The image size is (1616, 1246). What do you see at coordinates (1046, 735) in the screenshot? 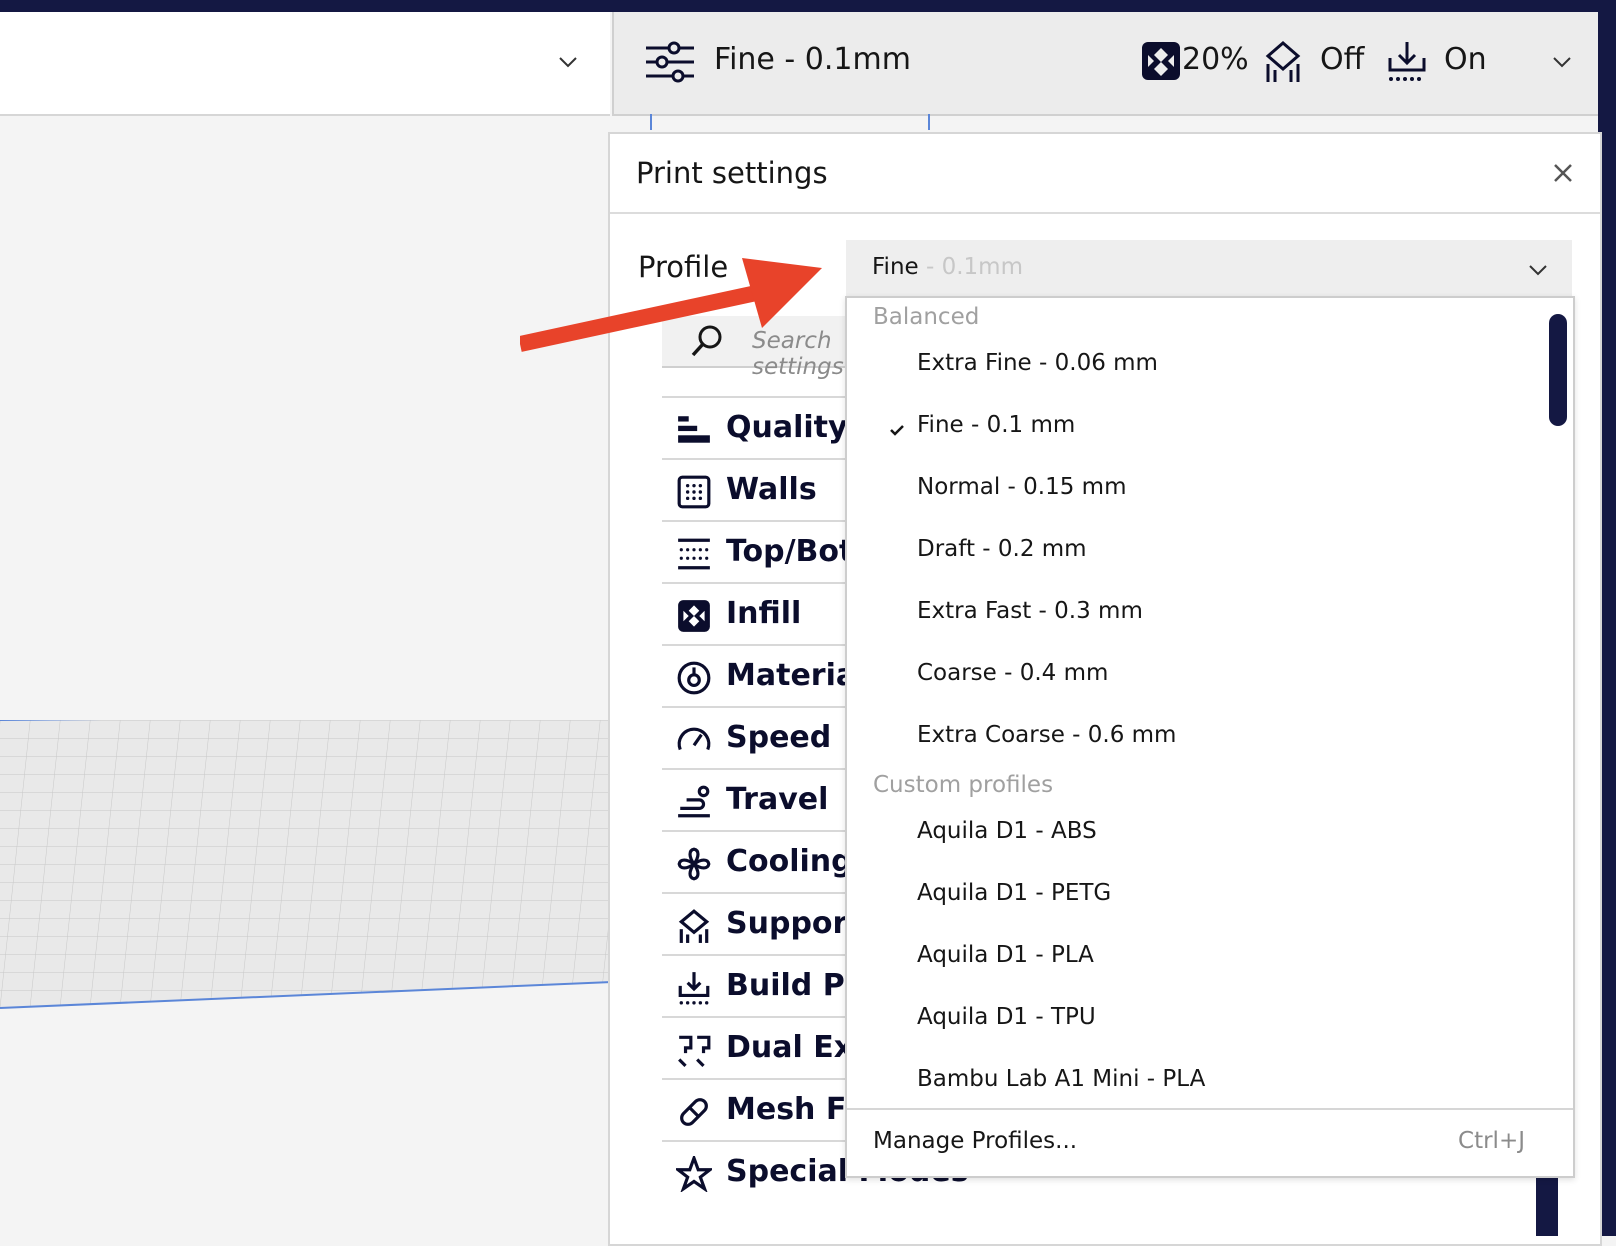
I see `profile-option: Extra Coarse - 0.6 mm` at bounding box center [1046, 735].